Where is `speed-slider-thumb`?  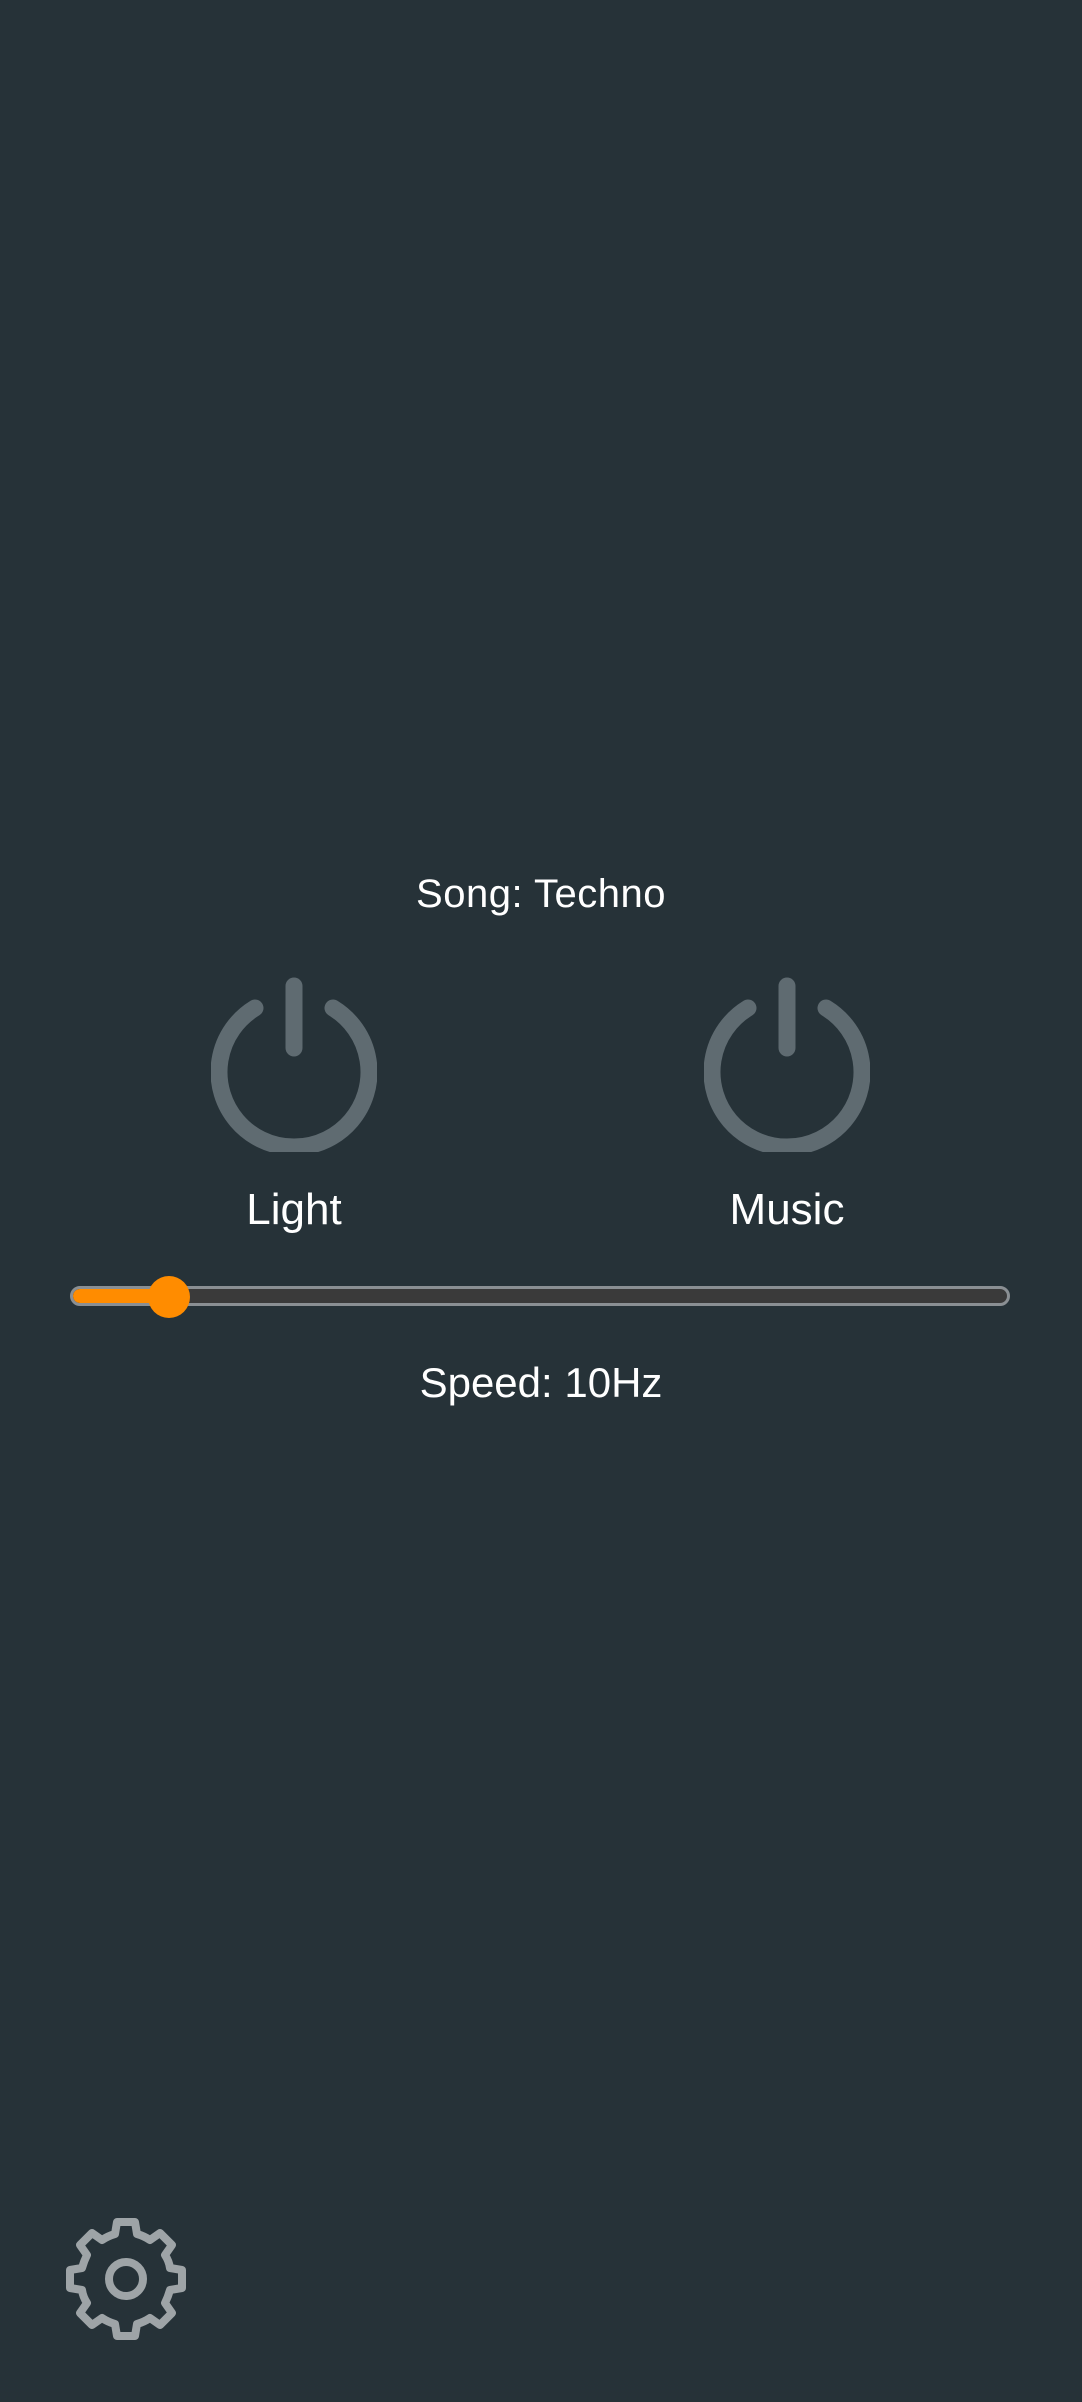 speed-slider-thumb is located at coordinates (169, 1297).